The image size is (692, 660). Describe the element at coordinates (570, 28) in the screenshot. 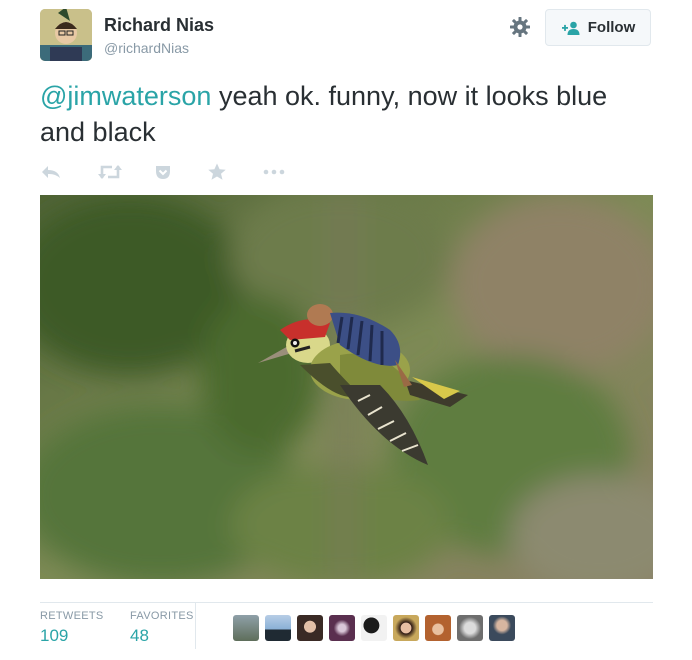

I see `add-user-icon` at that location.